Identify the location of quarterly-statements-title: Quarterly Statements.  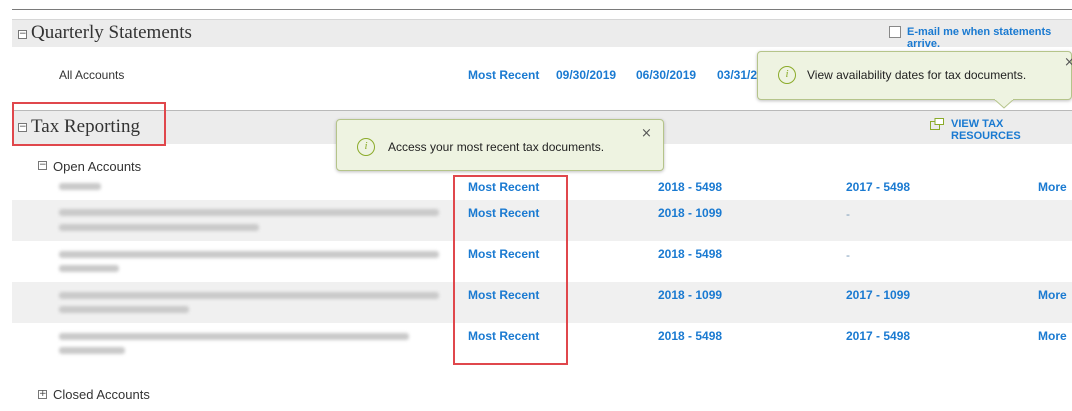
(111, 32).